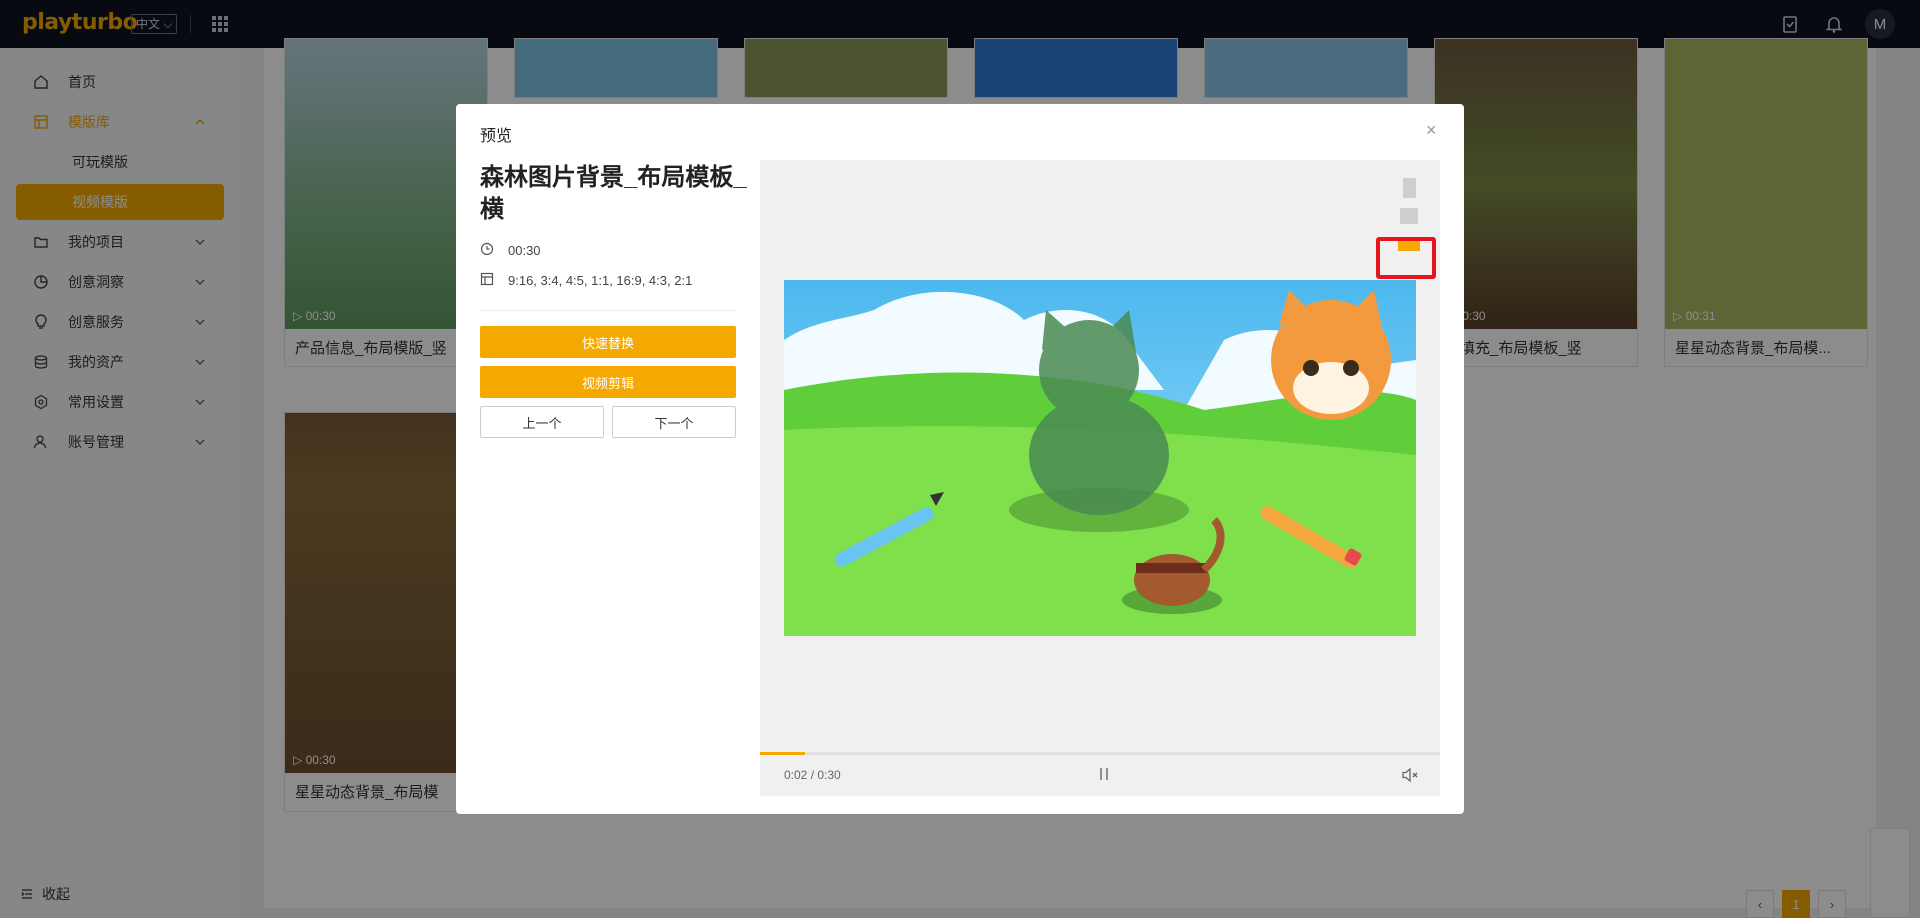 Image resolution: width=1920 pixels, height=918 pixels. What do you see at coordinates (496, 136) in the screenshot?
I see `modal-title: 预览` at bounding box center [496, 136].